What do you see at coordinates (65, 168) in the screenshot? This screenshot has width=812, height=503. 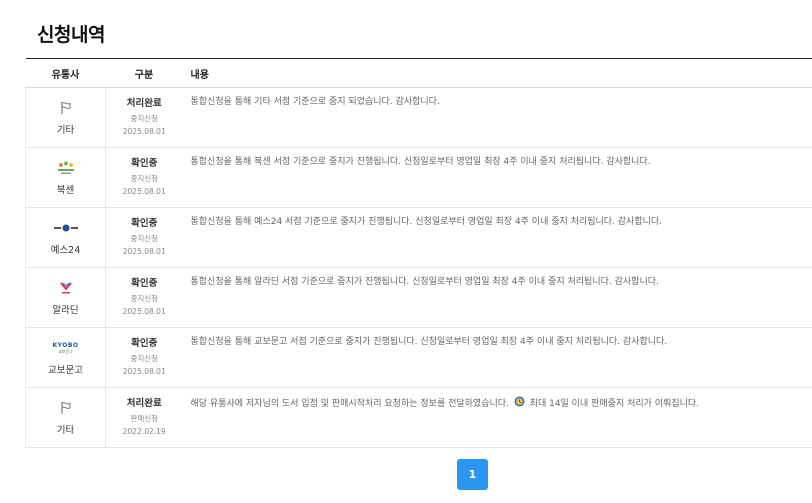 I see `booxen-logo` at bounding box center [65, 168].